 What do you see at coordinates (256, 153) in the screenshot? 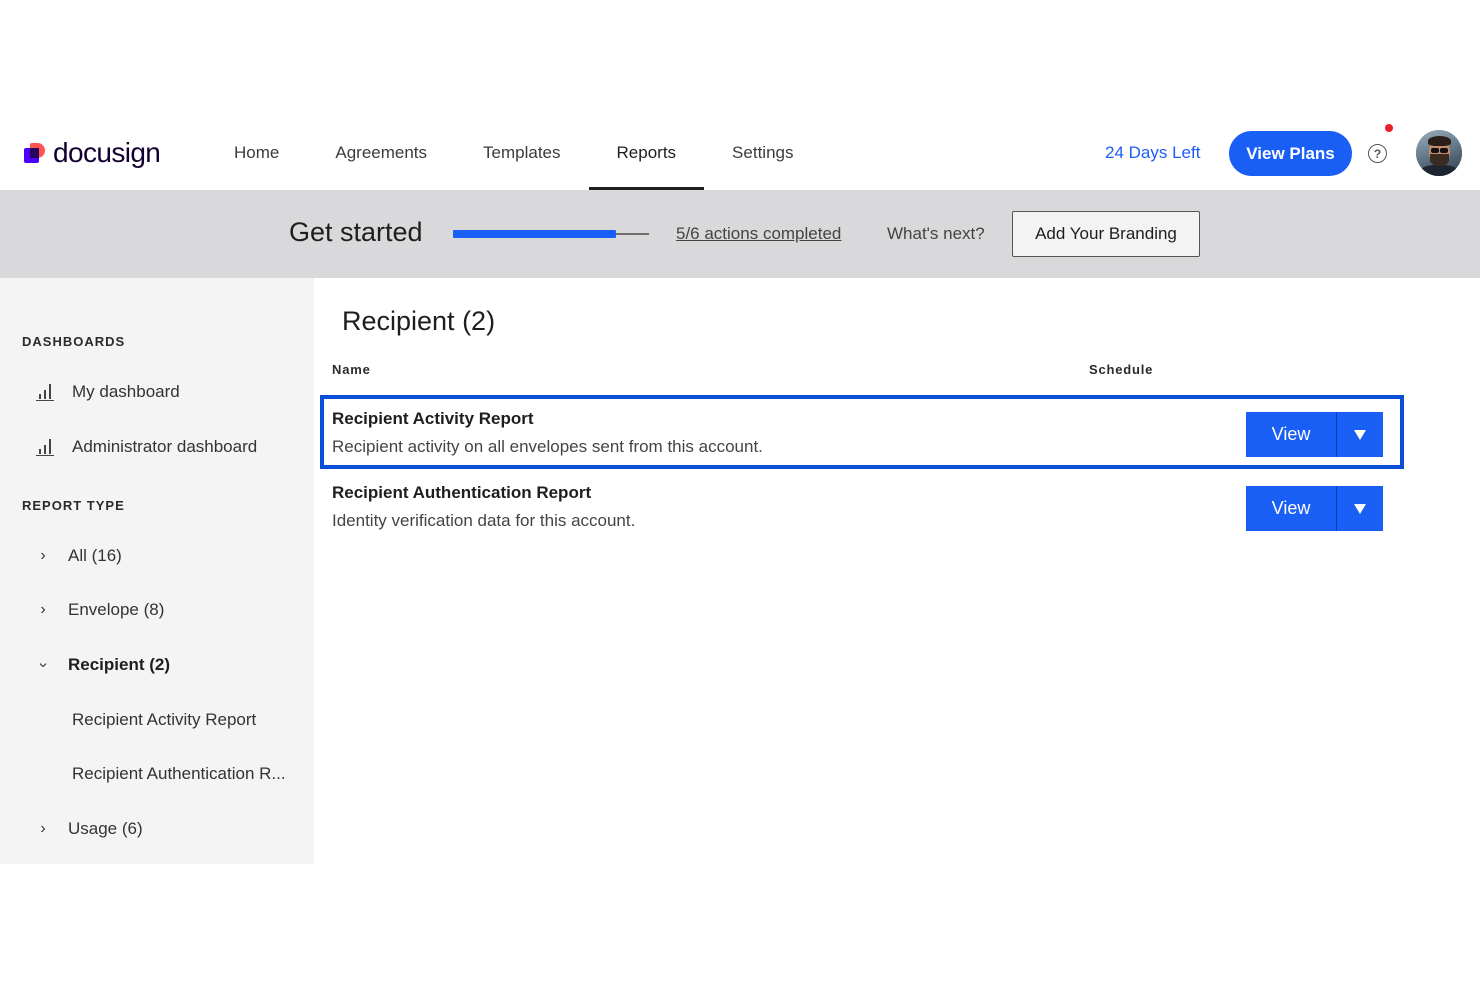
I see `nav-home: Home` at bounding box center [256, 153].